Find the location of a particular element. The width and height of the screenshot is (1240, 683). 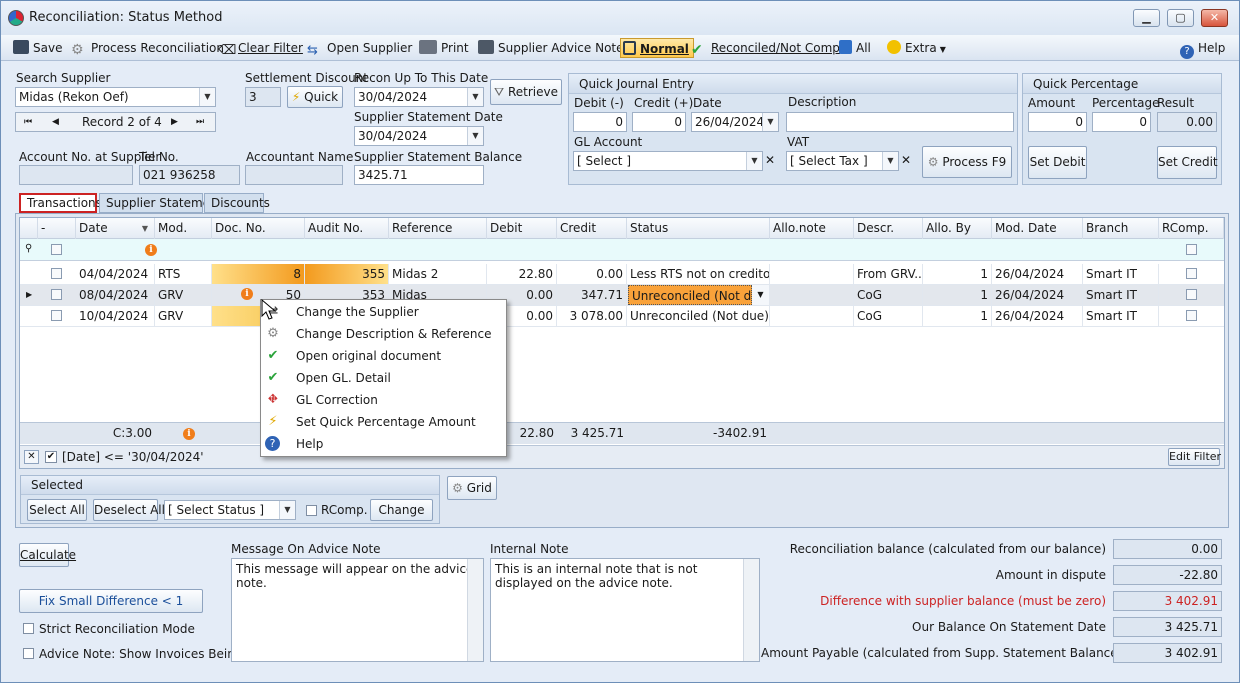

filter-enabled-checkbox: ✔ is located at coordinates (51, 457).